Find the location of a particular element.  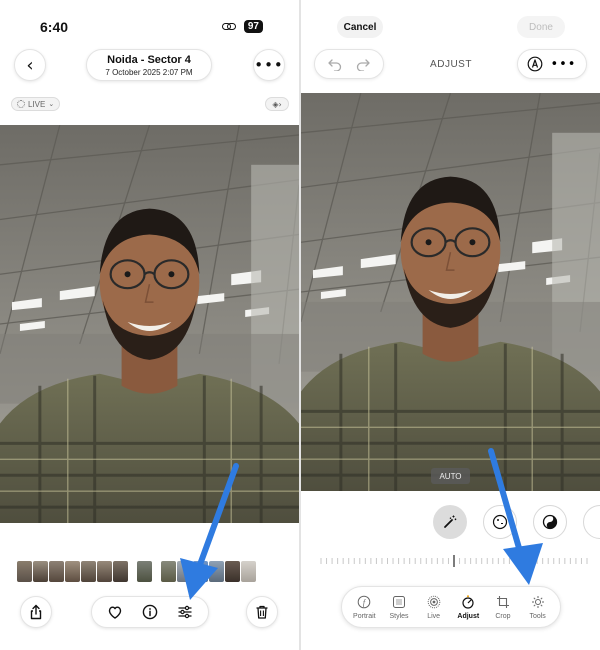

auto-label: AUTO is located at coordinates (450, 476).